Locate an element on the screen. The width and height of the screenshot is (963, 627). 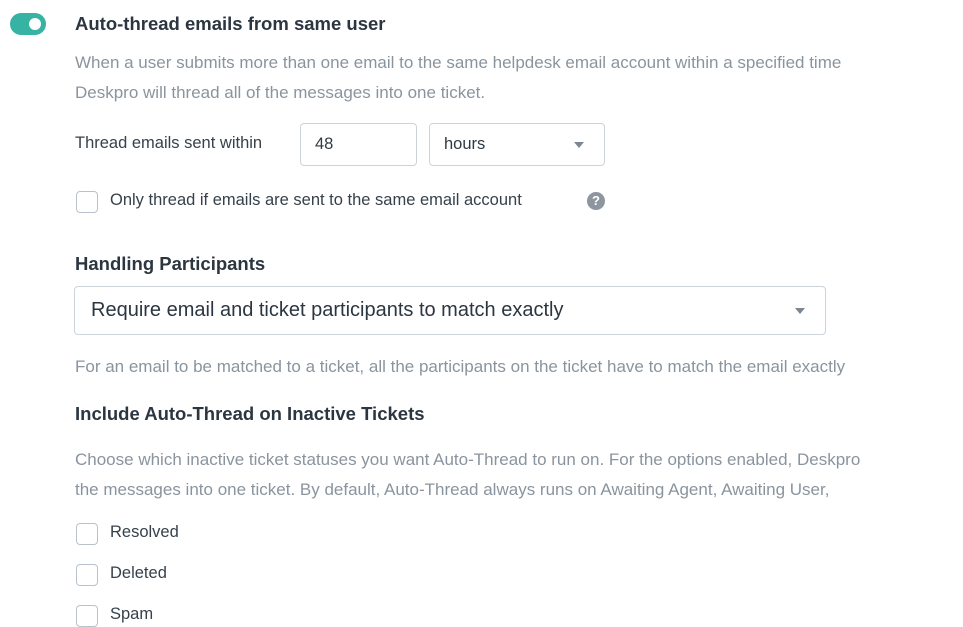
resolved-label: Resolved is located at coordinates (144, 532).